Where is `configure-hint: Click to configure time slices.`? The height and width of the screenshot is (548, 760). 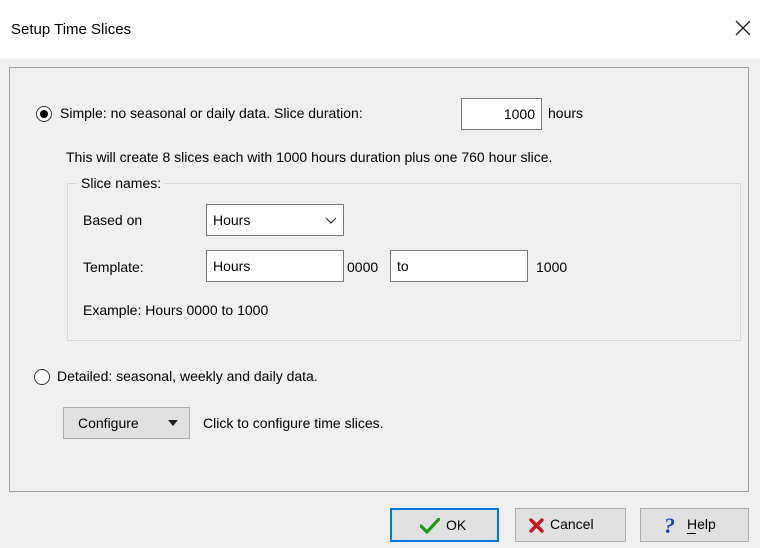
configure-hint: Click to configure time slices. is located at coordinates (293, 423).